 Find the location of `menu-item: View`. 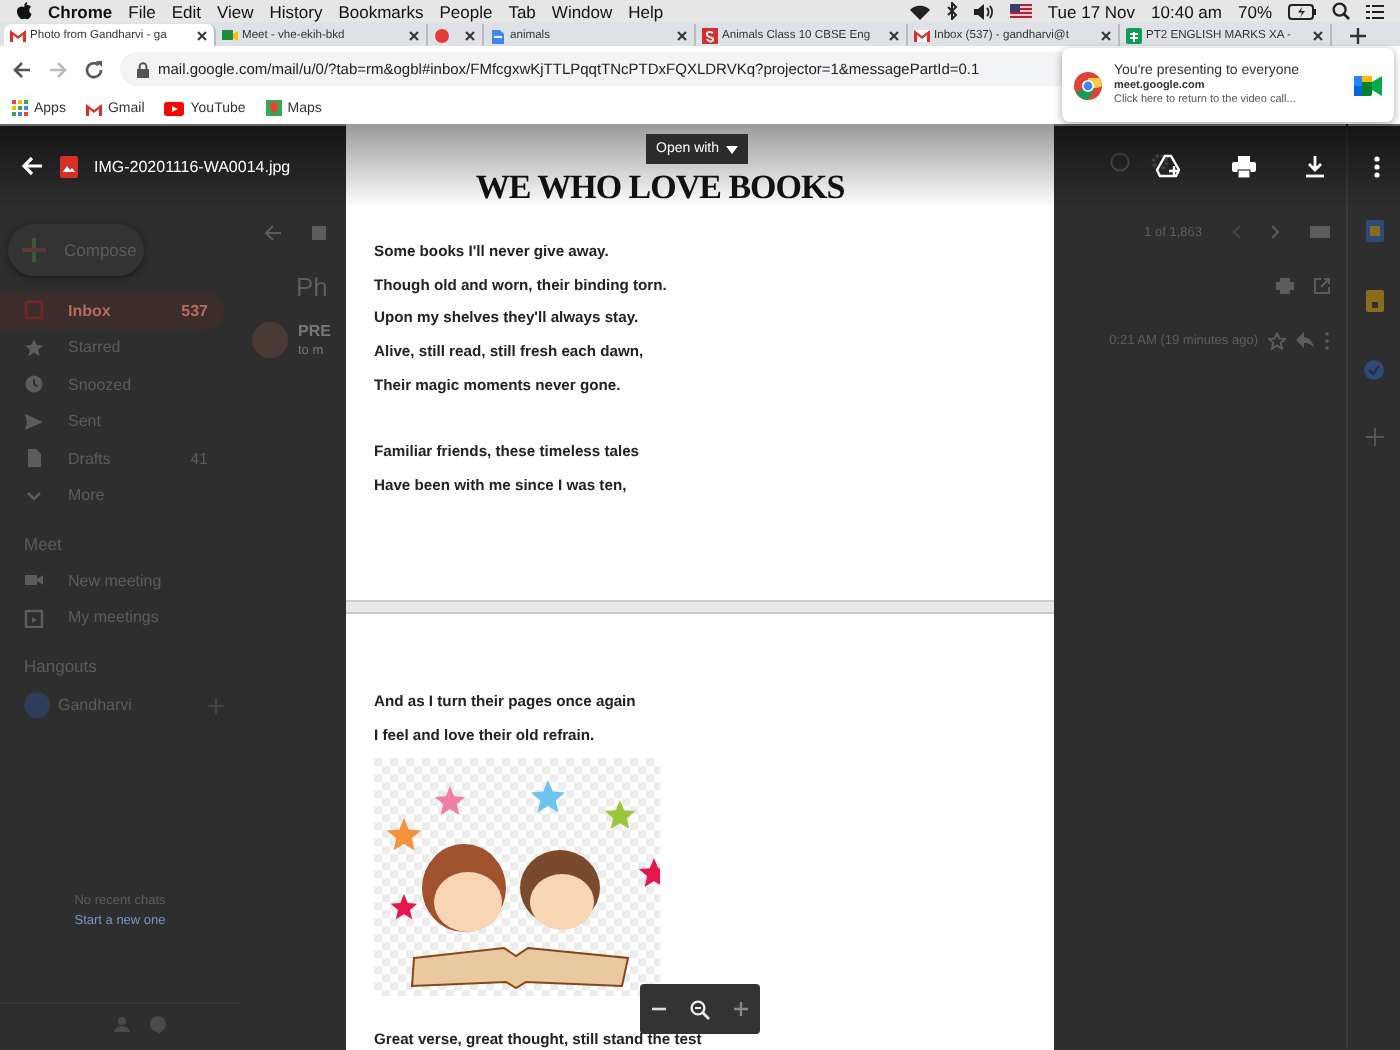

menu-item: View is located at coordinates (235, 11).